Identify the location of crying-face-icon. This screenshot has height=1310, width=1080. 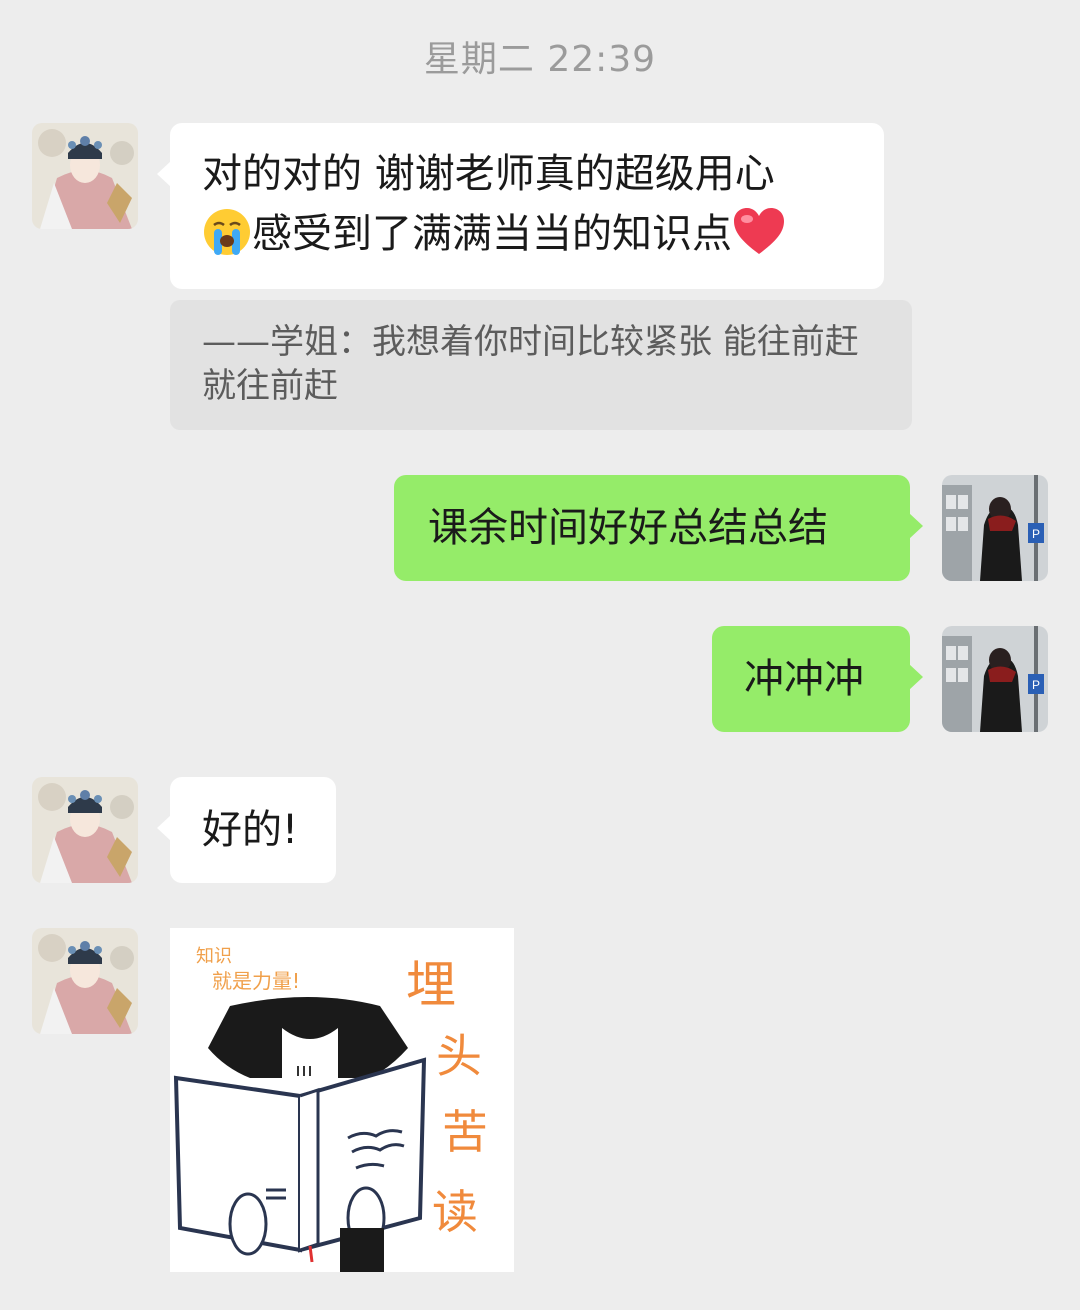
(227, 240).